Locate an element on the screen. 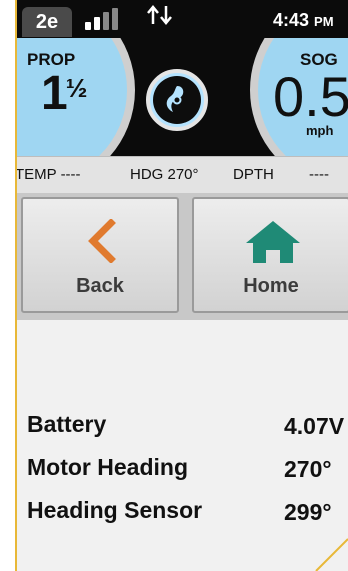  propeller-button is located at coordinates (177, 100).